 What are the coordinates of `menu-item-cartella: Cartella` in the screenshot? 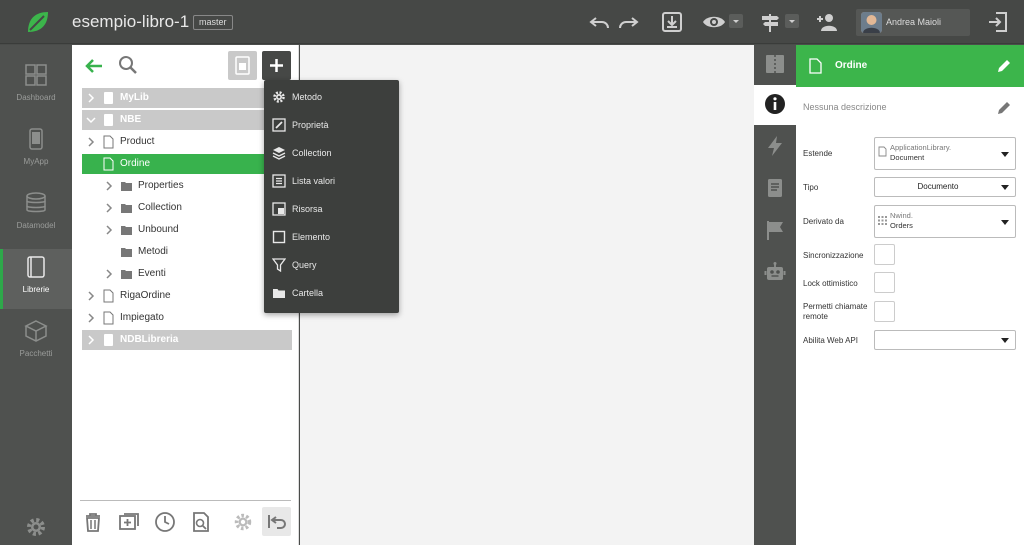 It's located at (331, 293).